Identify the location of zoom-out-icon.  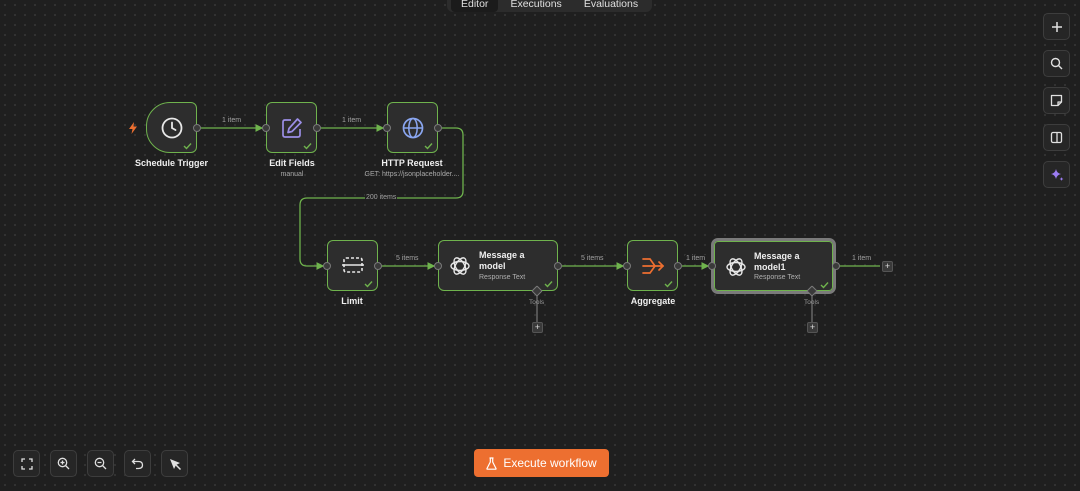
(100, 463).